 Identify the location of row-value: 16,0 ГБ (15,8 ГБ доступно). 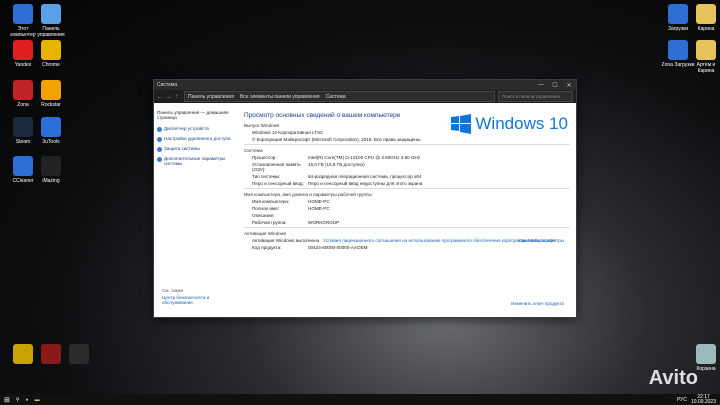
(336, 164).